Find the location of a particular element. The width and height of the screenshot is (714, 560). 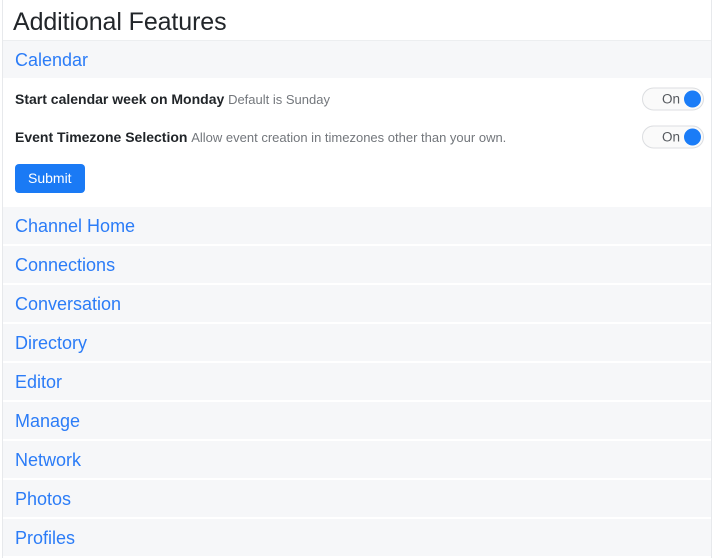

section-link-directory: Directory is located at coordinates (51, 343).